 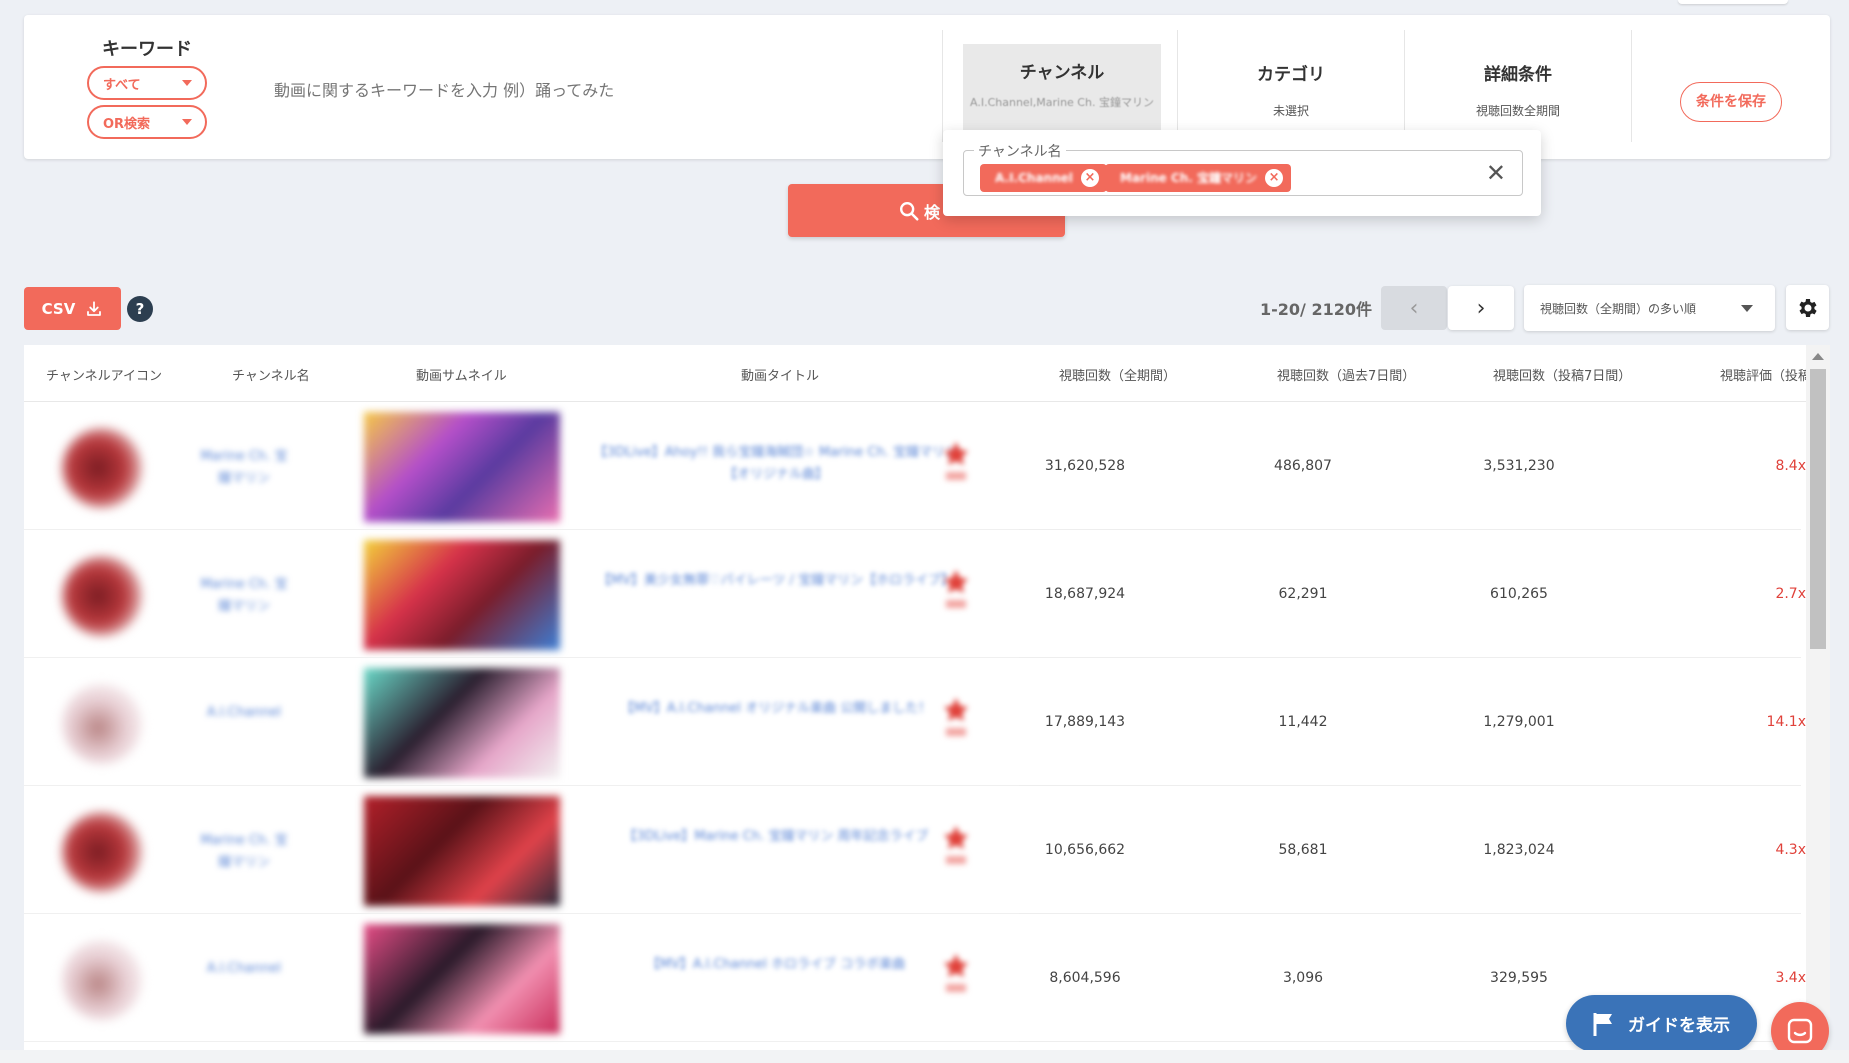 I want to click on column-header: 動画タイトル, so click(x=780, y=374).